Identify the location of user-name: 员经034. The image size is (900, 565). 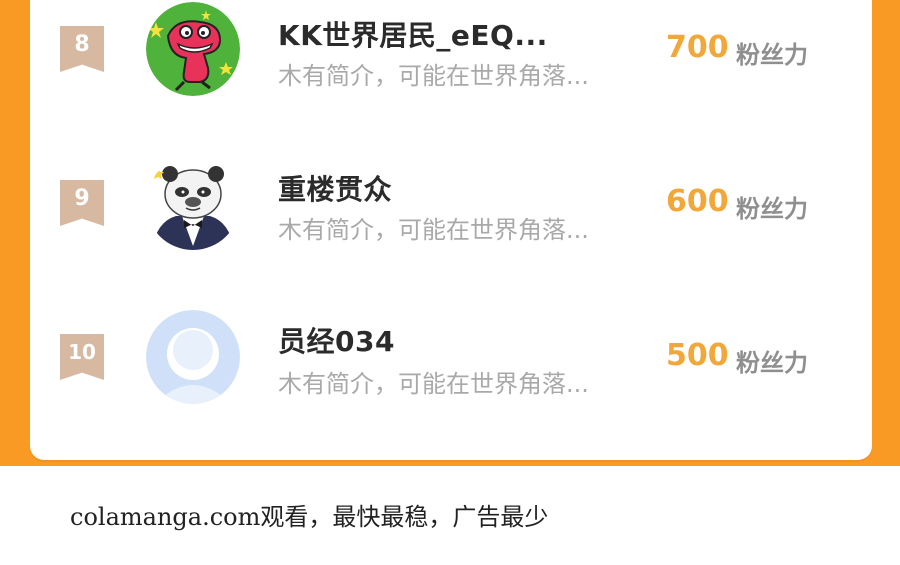
(336, 340).